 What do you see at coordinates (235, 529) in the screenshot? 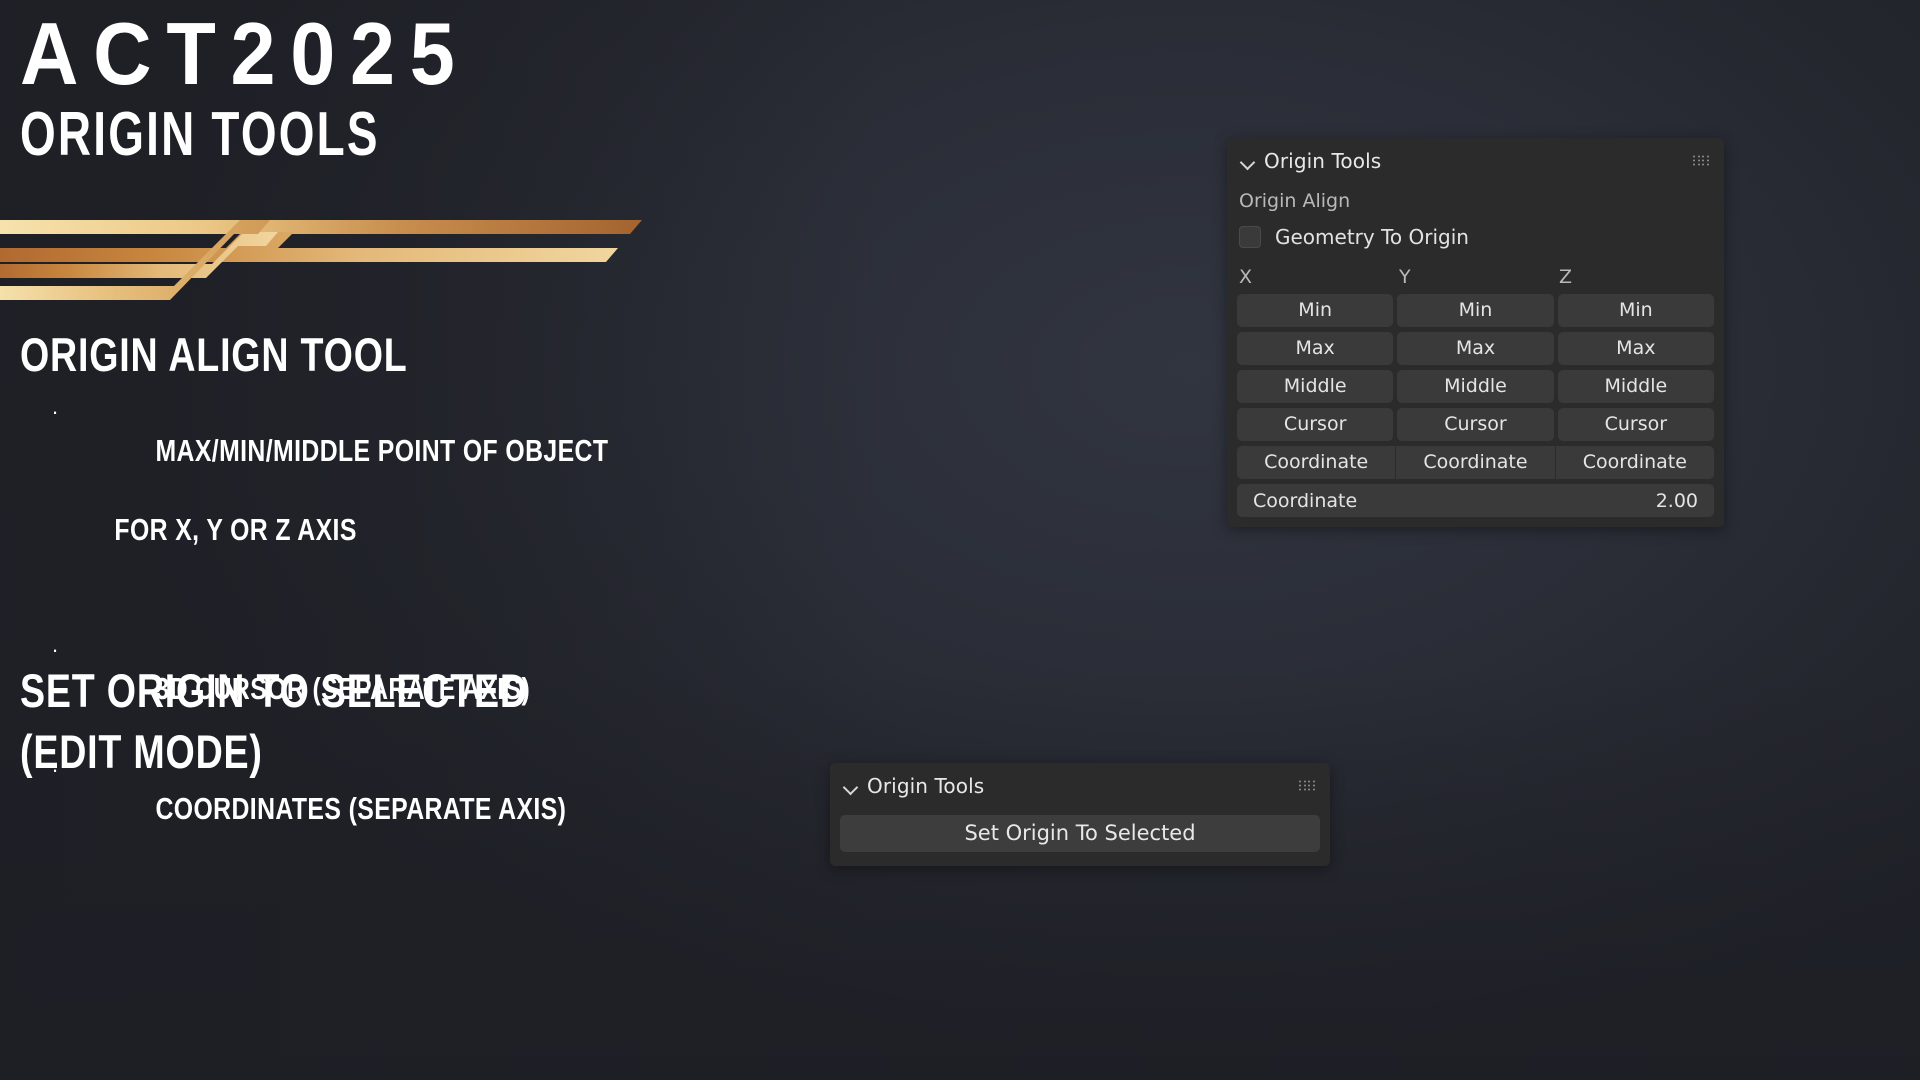
I see `list-item-line-2: FOR X, Y OR Z AXIS` at bounding box center [235, 529].